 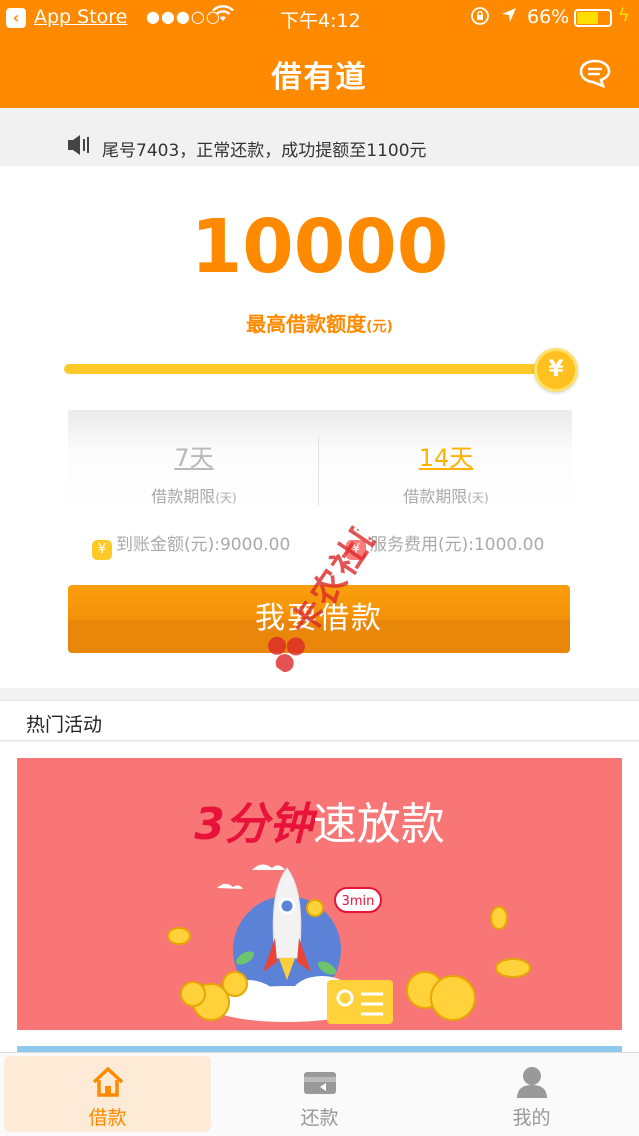 I want to click on banner-badge: 3min, so click(x=358, y=901).